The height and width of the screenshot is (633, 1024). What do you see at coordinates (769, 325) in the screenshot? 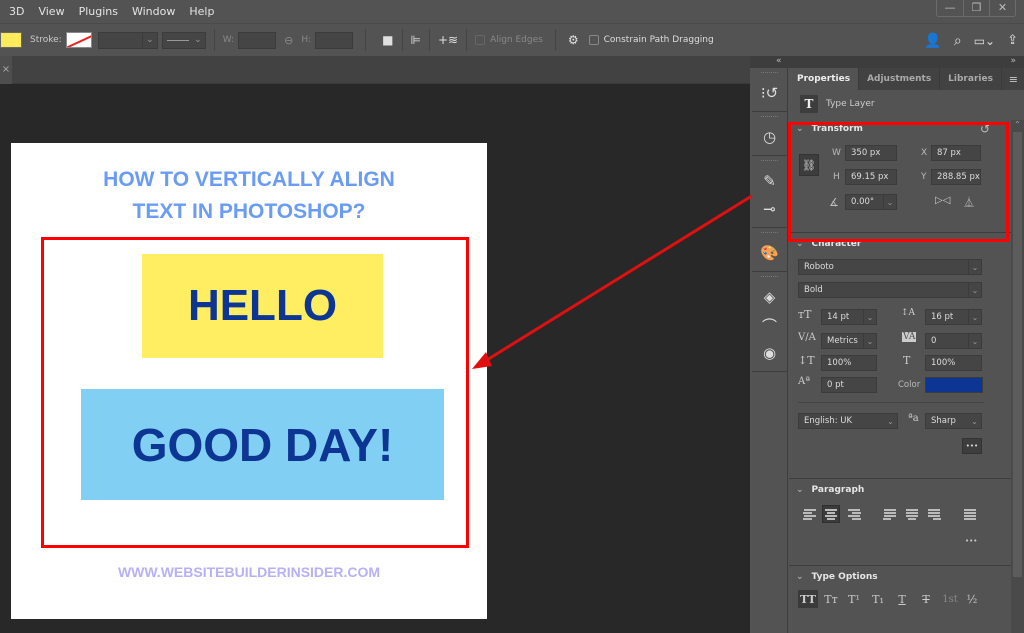
I see `paths-icon: ⌒` at bounding box center [769, 325].